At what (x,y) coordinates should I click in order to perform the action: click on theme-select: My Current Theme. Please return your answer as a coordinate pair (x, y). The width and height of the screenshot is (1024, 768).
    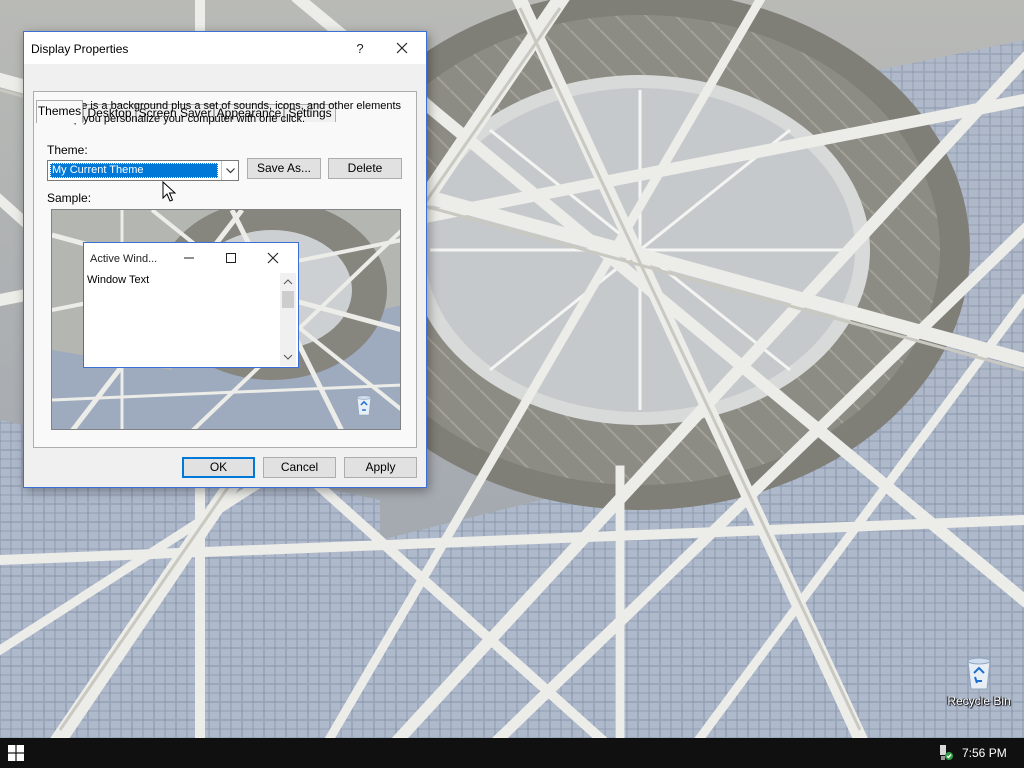
    Looking at the image, I should click on (143, 170).